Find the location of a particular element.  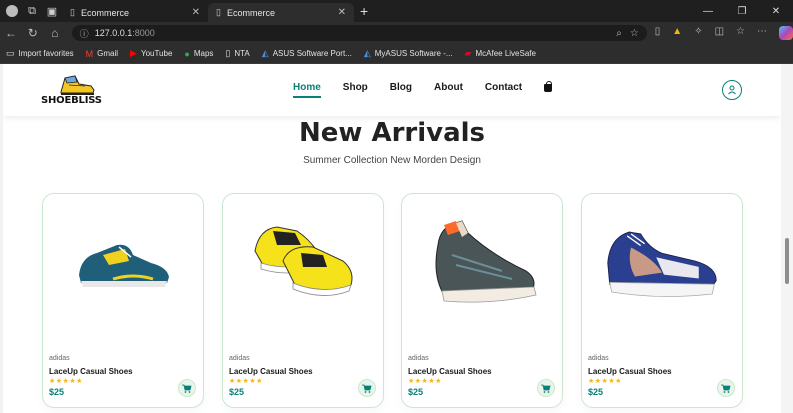

nav-contact: Contact is located at coordinates (503, 87).